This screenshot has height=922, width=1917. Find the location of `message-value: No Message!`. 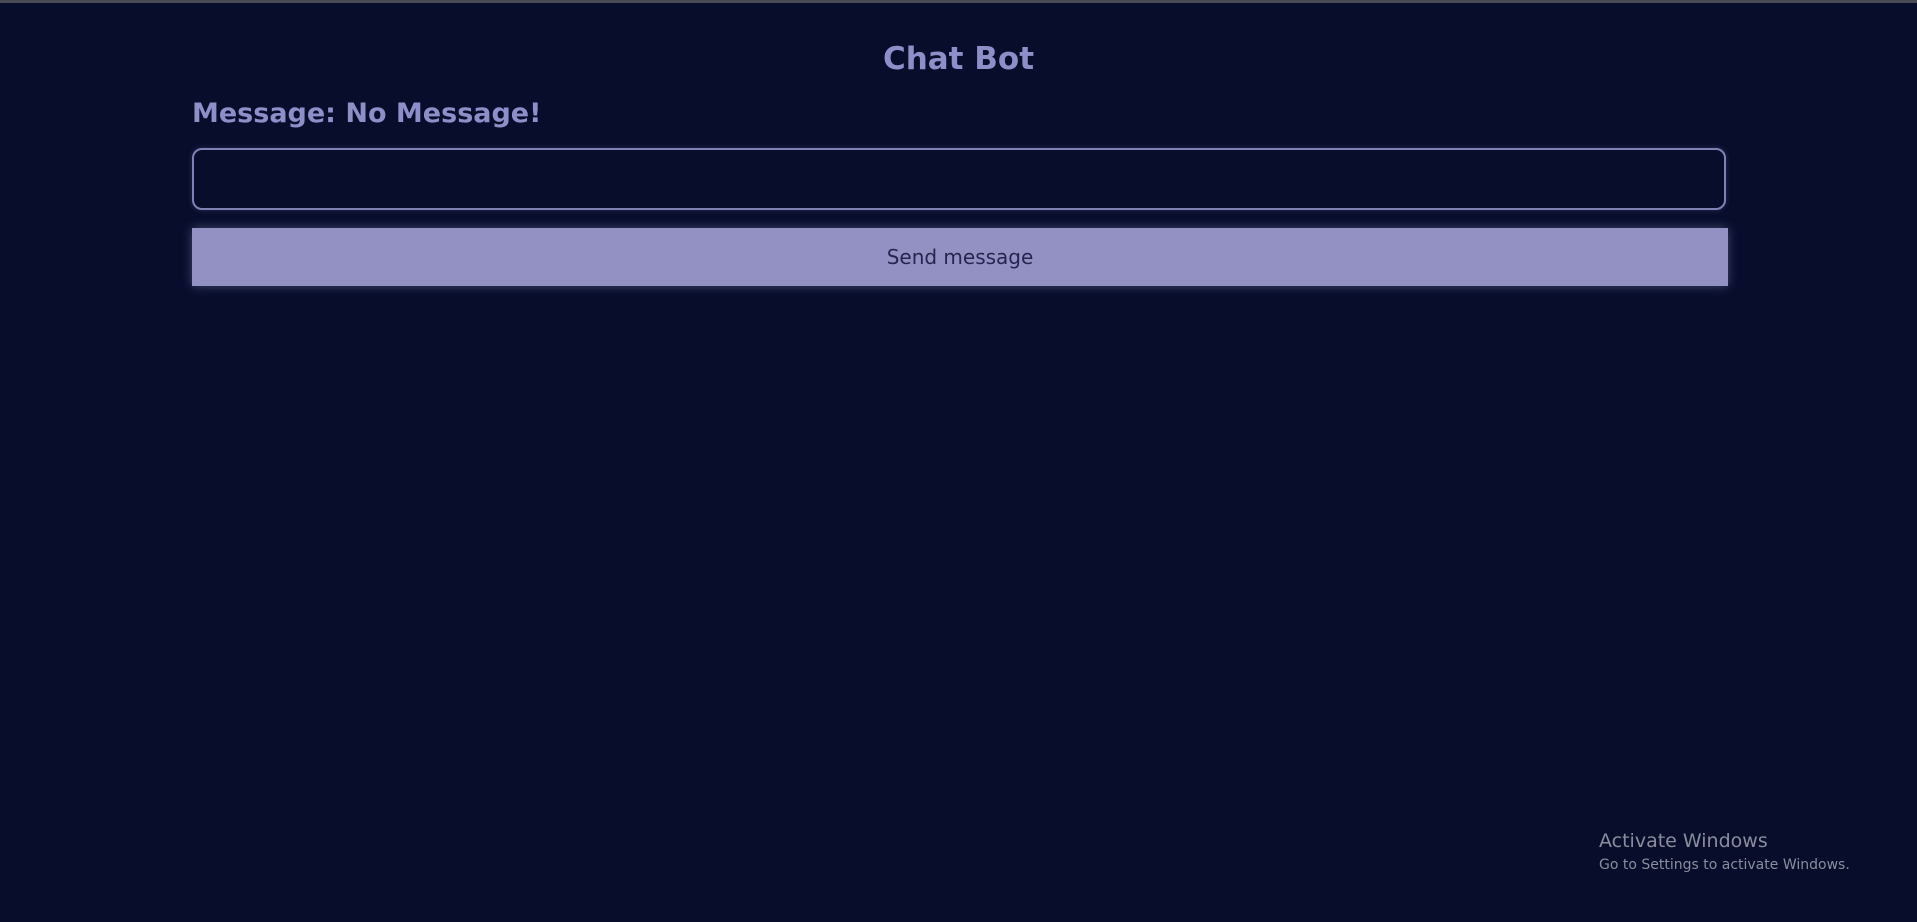

message-value: No Message! is located at coordinates (443, 113).